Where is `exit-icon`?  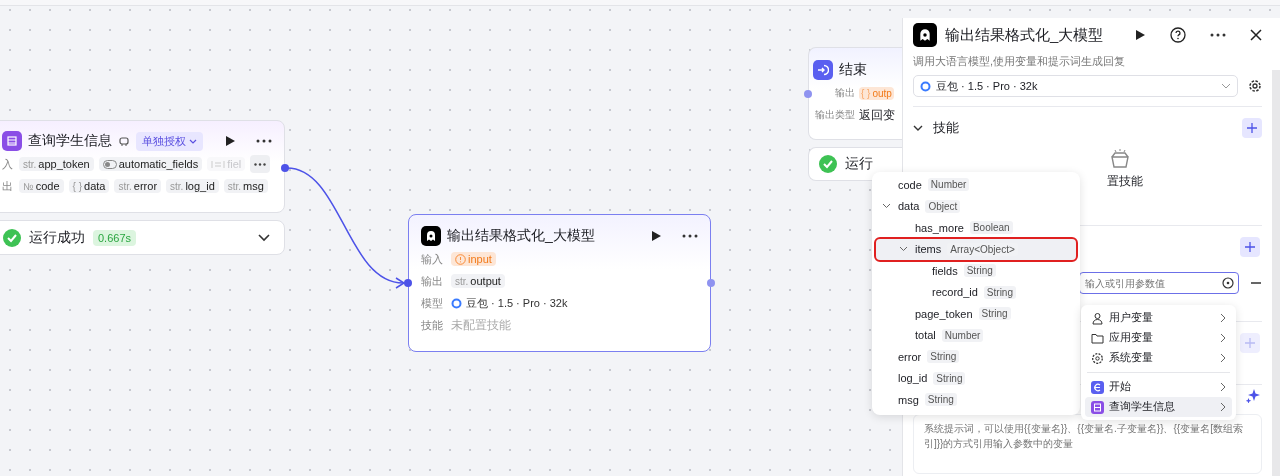
exit-icon is located at coordinates (823, 70).